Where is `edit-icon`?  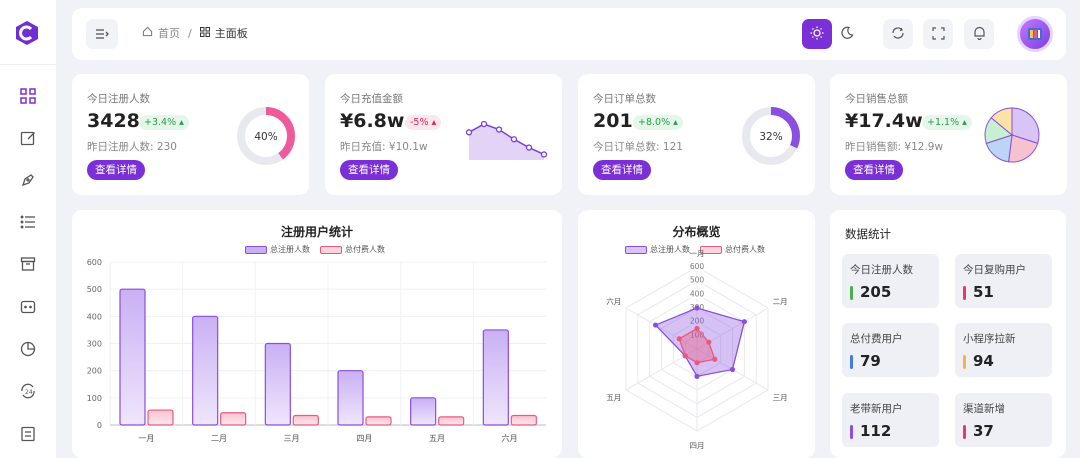 edit-icon is located at coordinates (28, 138).